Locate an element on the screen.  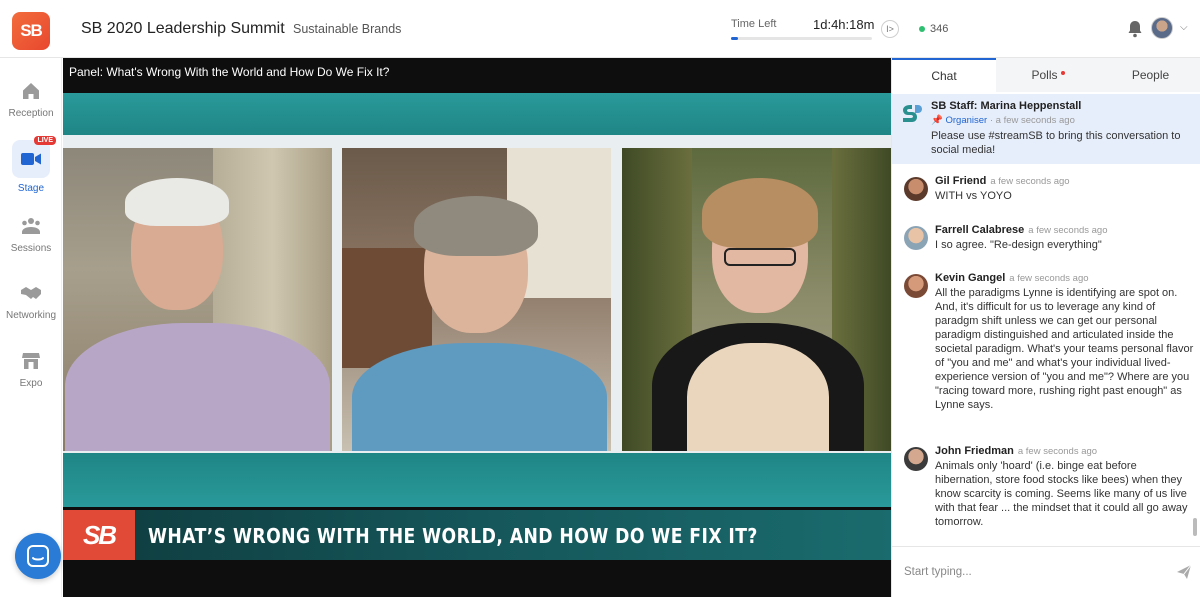
event-title: SB 2020 Leadership Summit is located at coordinates (183, 28).